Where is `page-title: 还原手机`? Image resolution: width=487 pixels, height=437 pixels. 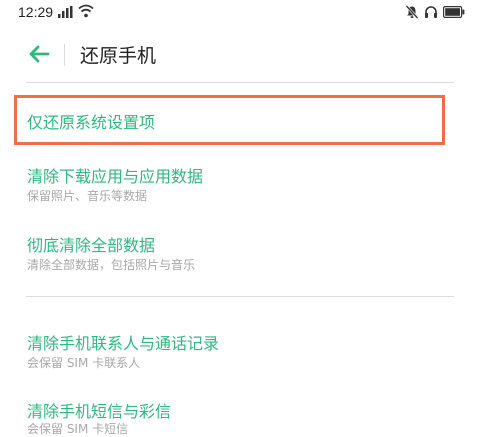
page-title: 还原手机 is located at coordinates (118, 56).